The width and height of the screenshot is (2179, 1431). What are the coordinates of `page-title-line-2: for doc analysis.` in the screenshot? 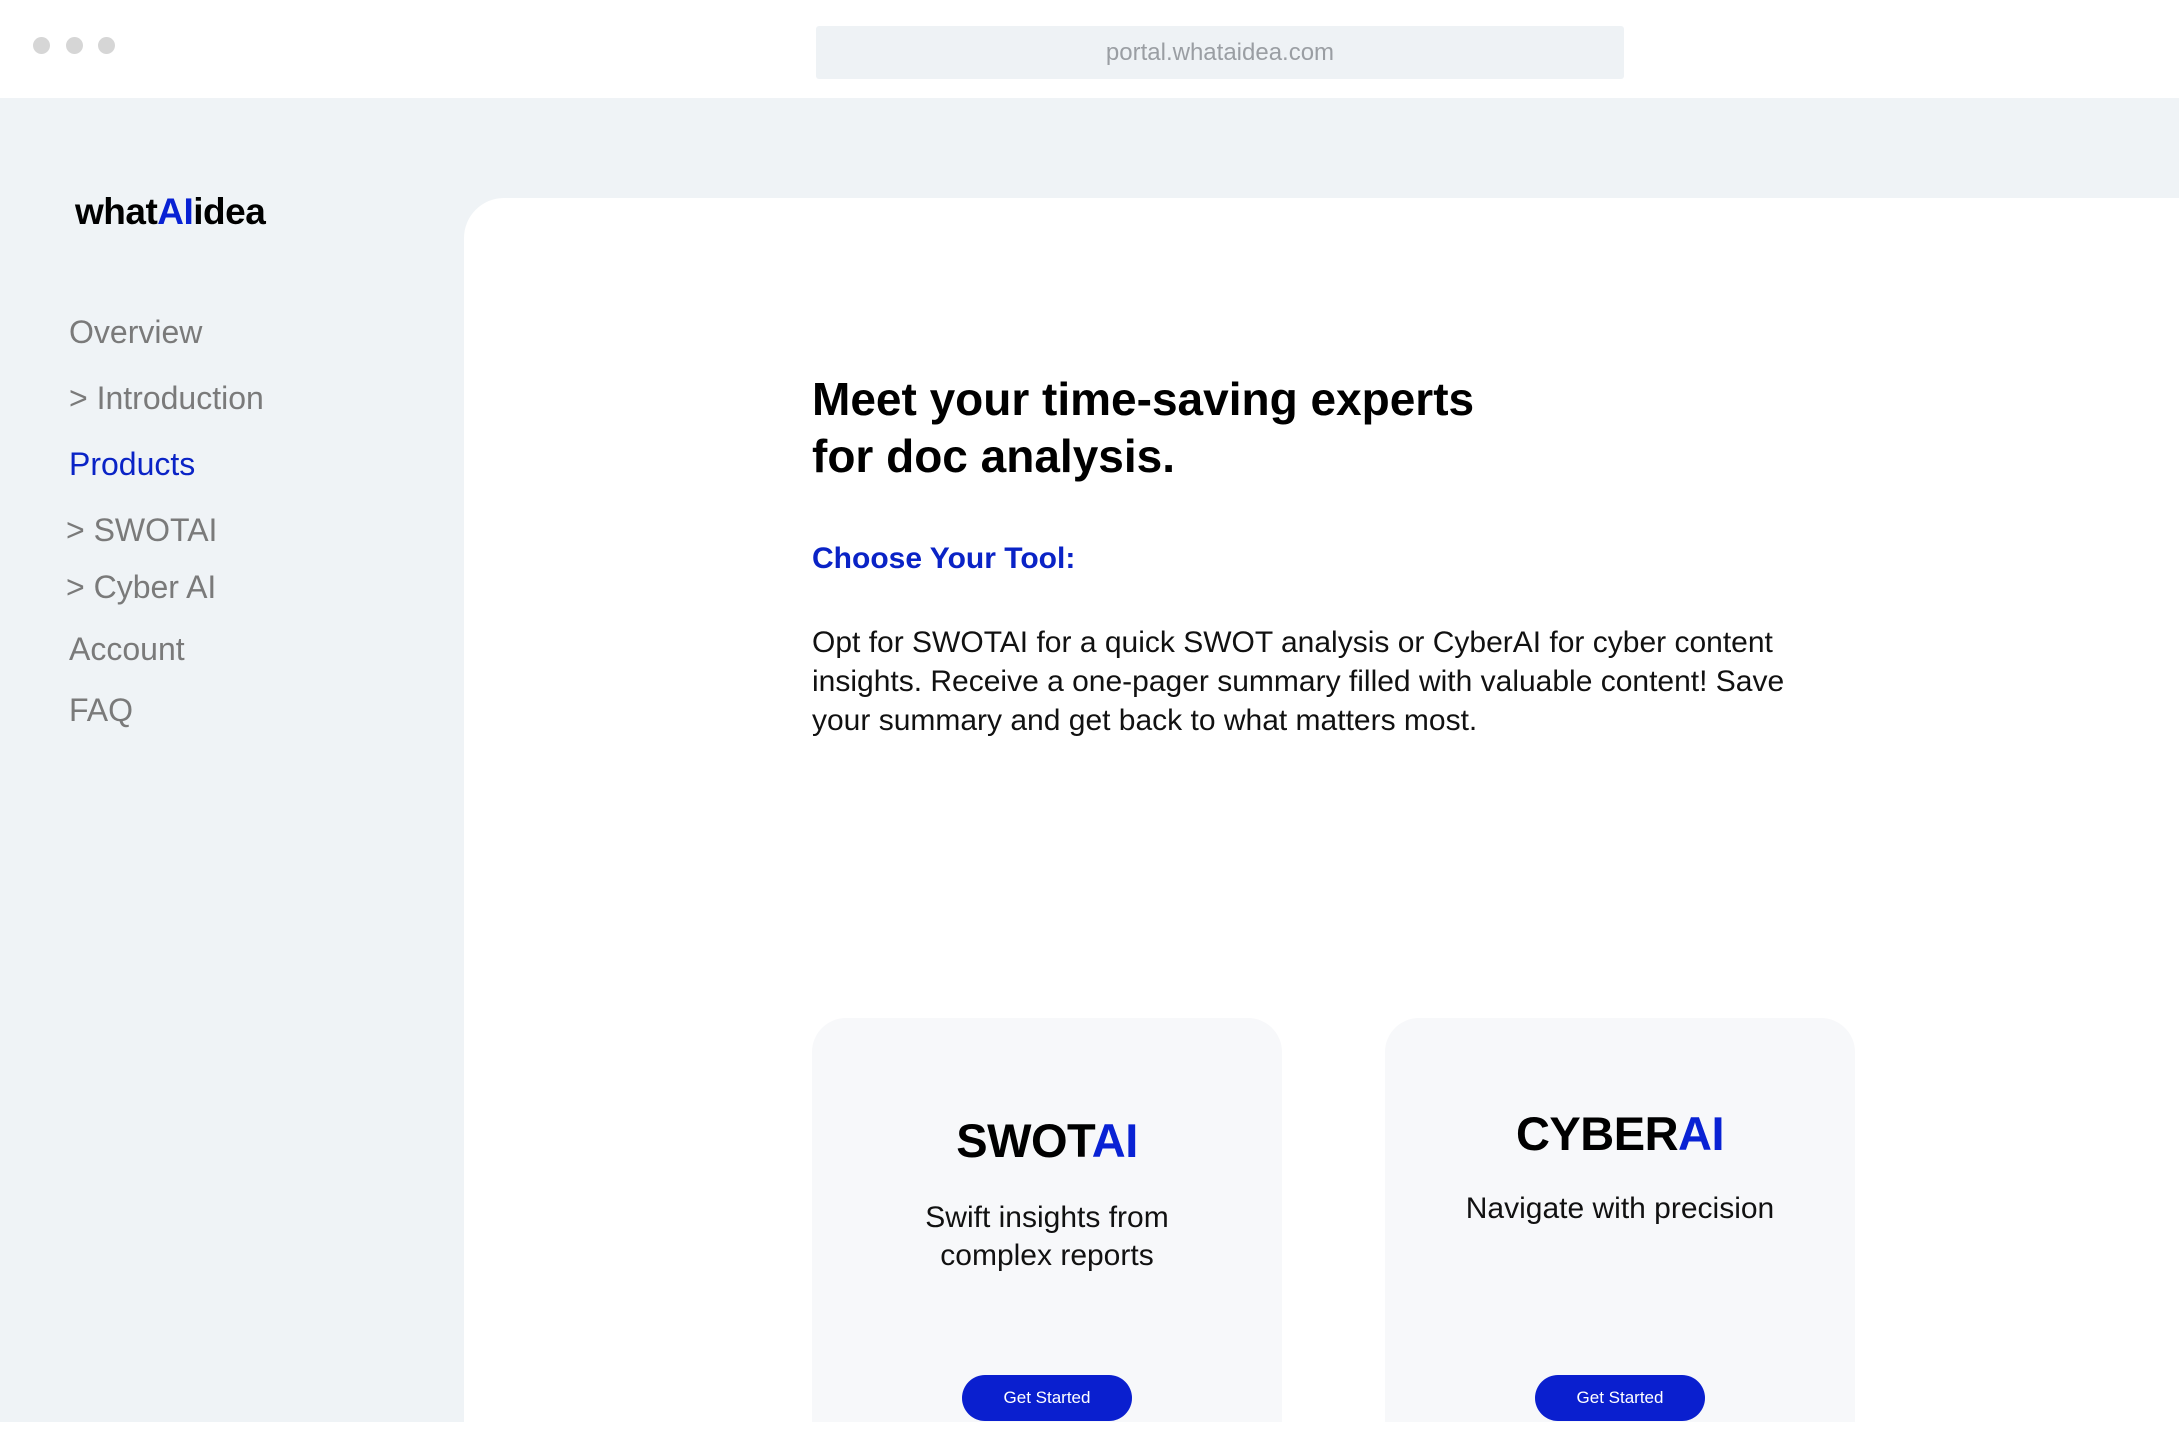 It's located at (994, 456).